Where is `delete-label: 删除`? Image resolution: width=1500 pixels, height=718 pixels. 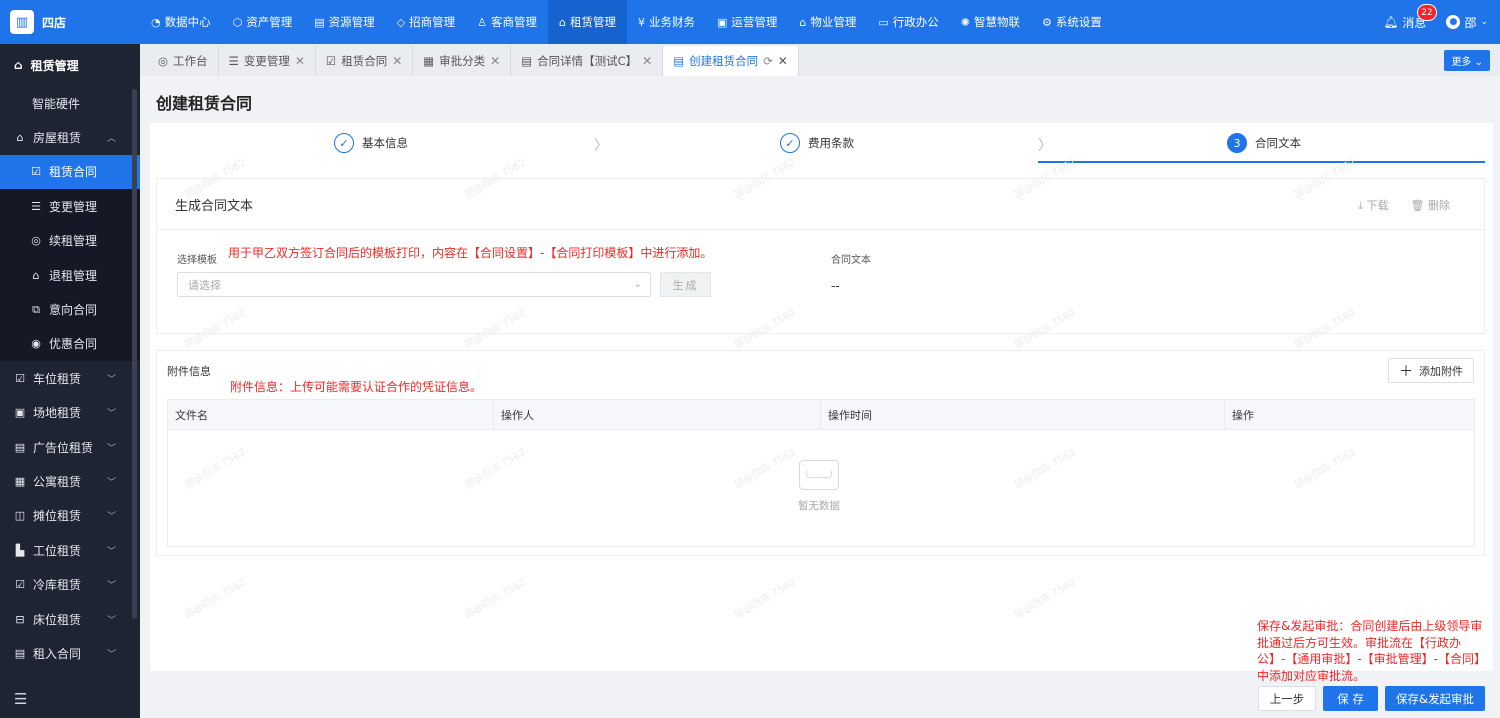
delete-label: 删除 is located at coordinates (1439, 205).